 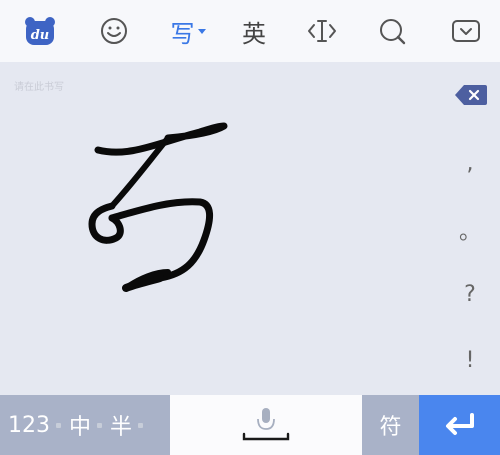 I want to click on chevron-down-icon, so click(x=201, y=31).